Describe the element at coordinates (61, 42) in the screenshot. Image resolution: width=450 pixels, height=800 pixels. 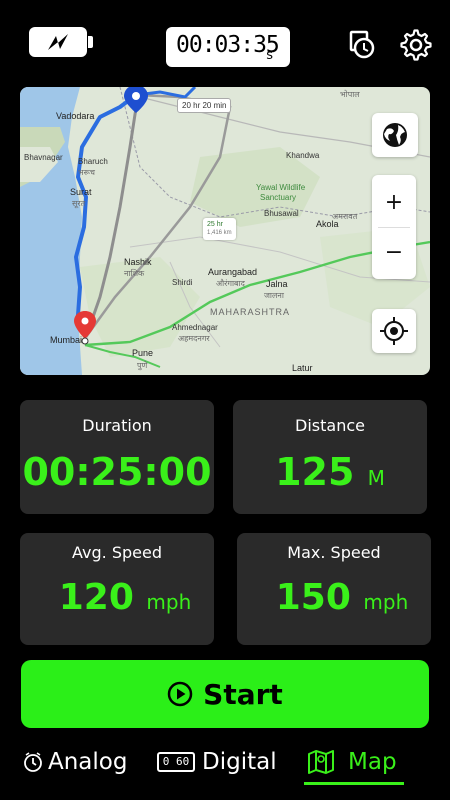
I see `battery-charging-icon` at that location.